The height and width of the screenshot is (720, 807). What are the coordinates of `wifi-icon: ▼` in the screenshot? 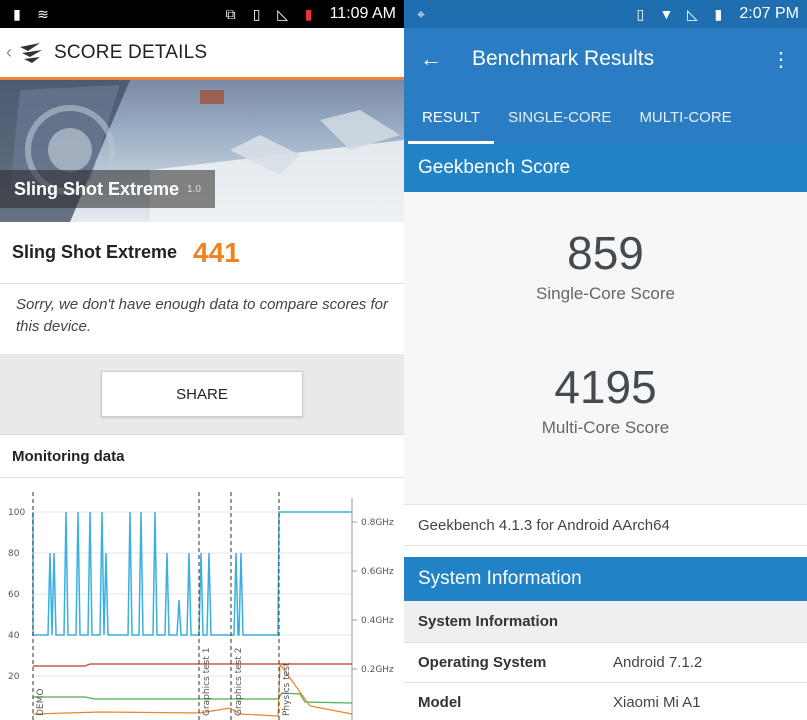 It's located at (666, 14).